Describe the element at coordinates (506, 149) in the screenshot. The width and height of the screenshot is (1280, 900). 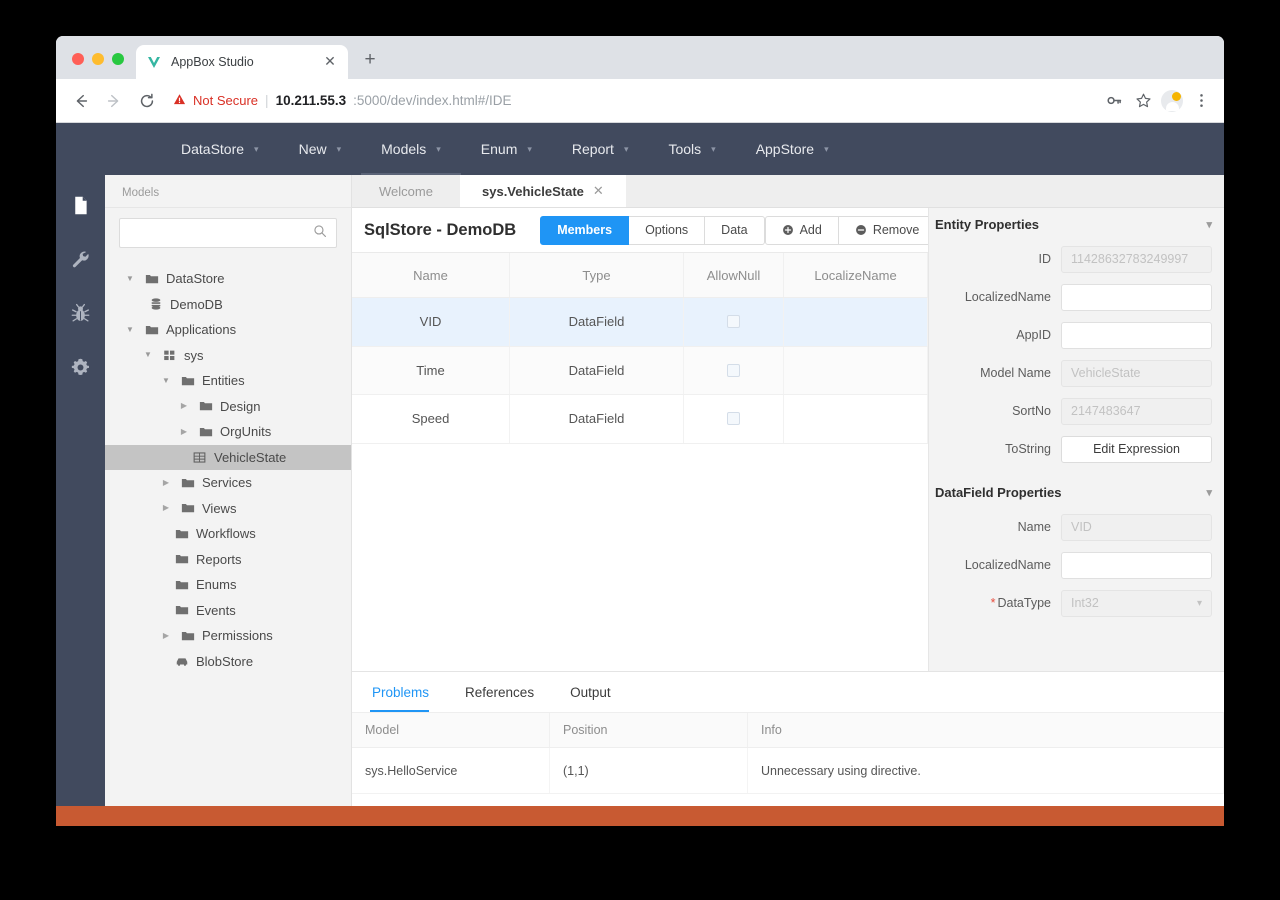
I see `menu-item-enum: Enum ▾` at that location.